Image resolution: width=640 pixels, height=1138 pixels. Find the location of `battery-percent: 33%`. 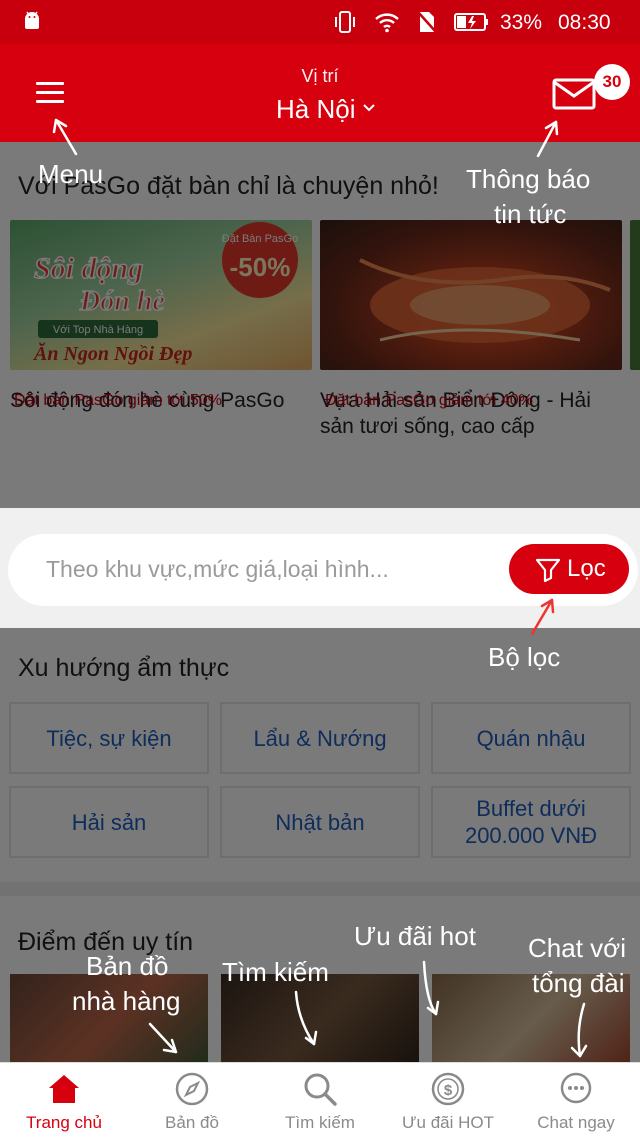

battery-percent: 33% is located at coordinates (521, 22).